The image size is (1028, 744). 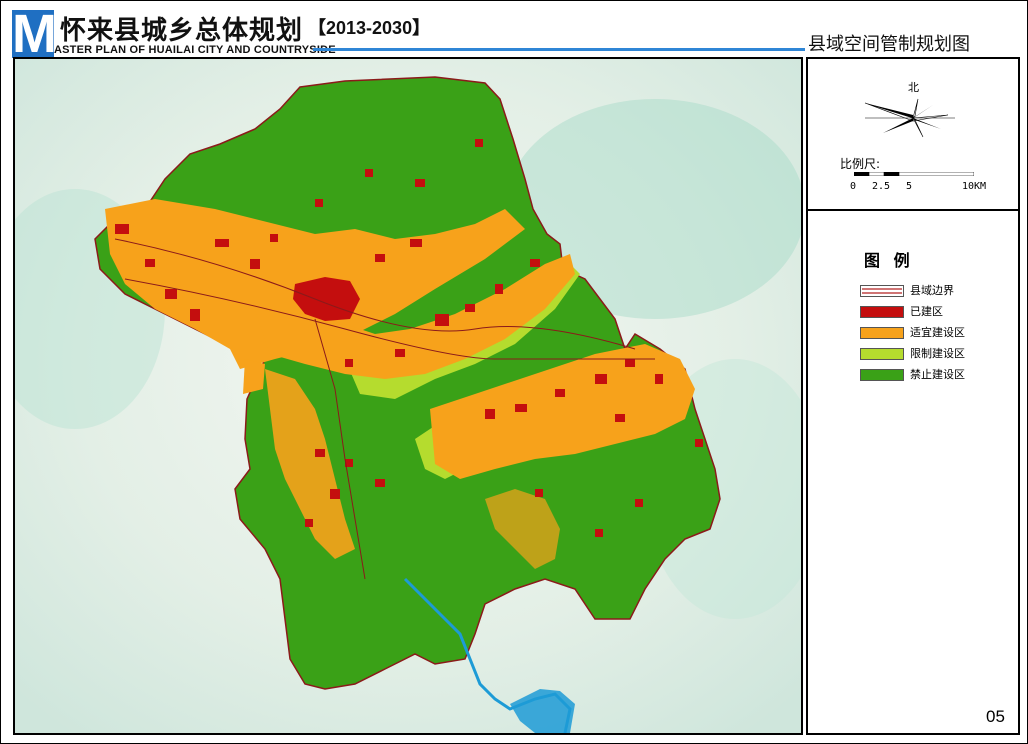 What do you see at coordinates (974, 186) in the screenshot?
I see `scale-tick: 10KM` at bounding box center [974, 186].